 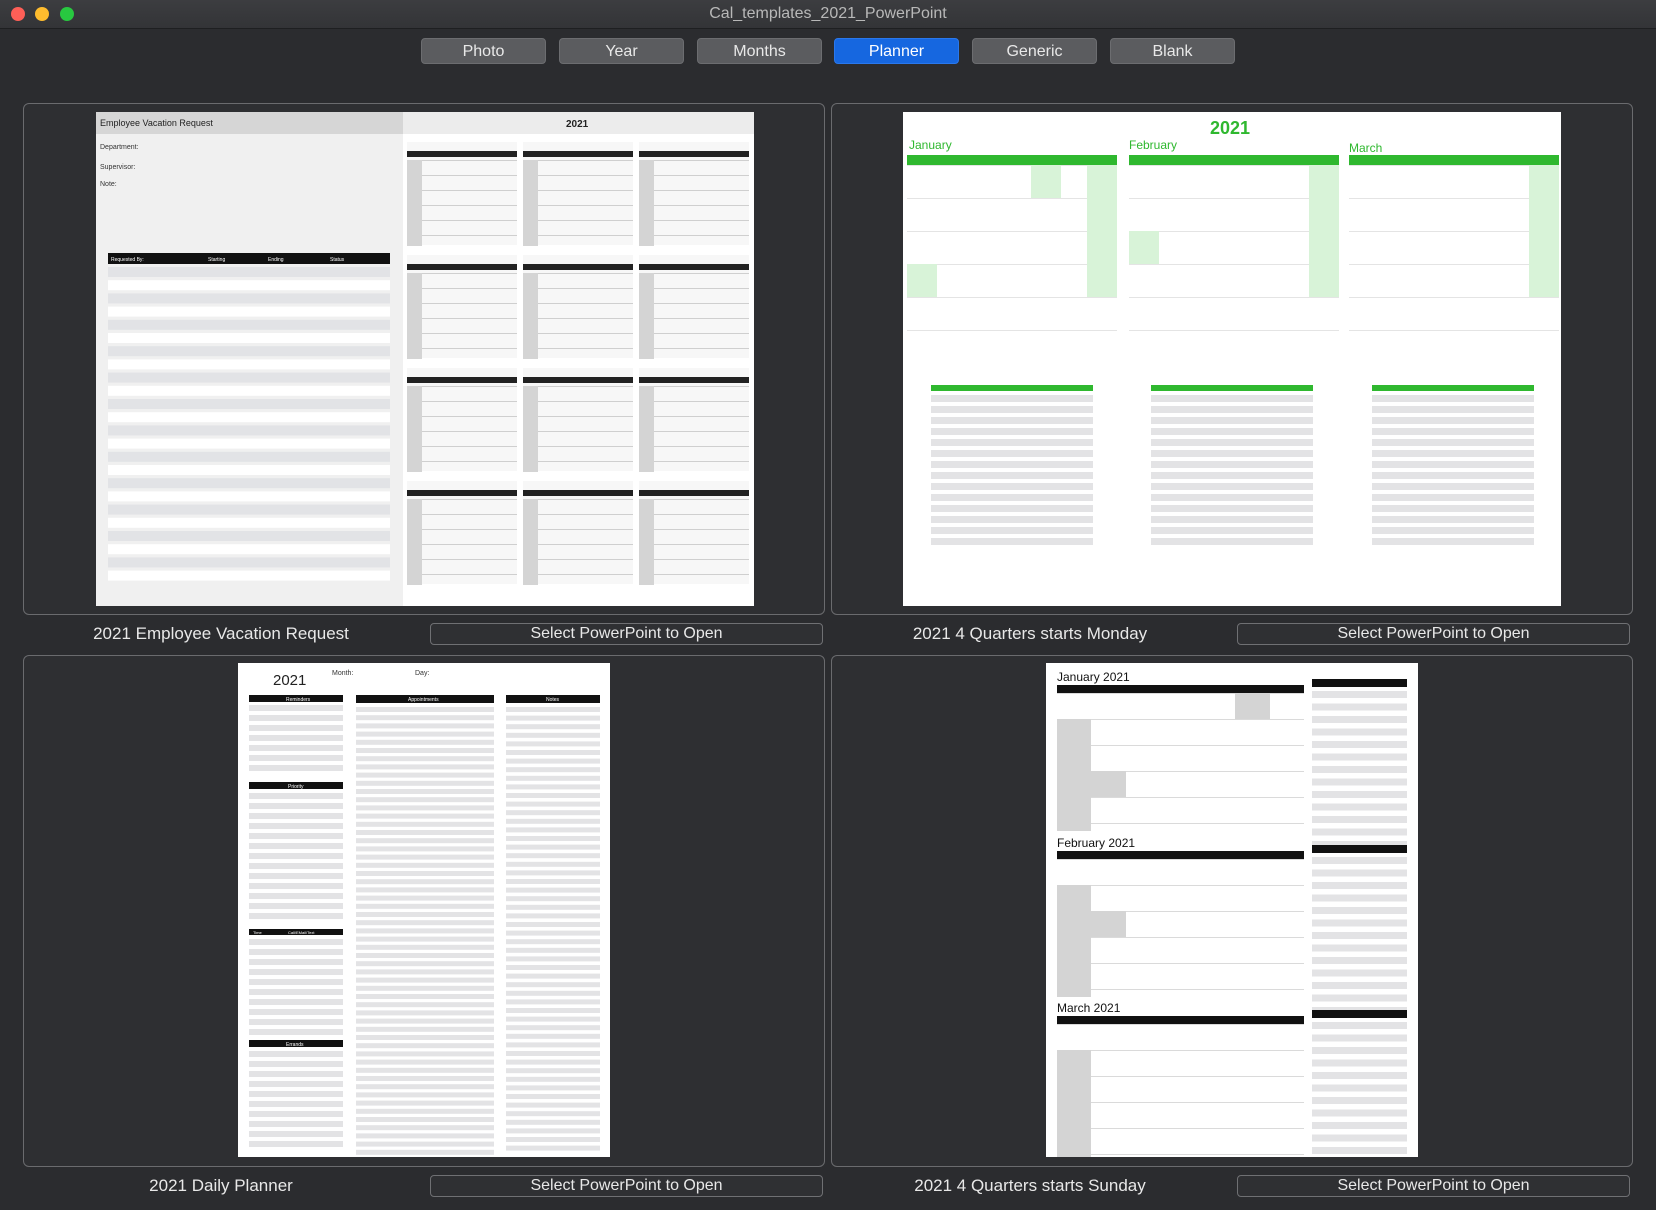 What do you see at coordinates (626, 1186) in the screenshot?
I see `open-daily-planner-button: Select PowerPoint to Open` at bounding box center [626, 1186].